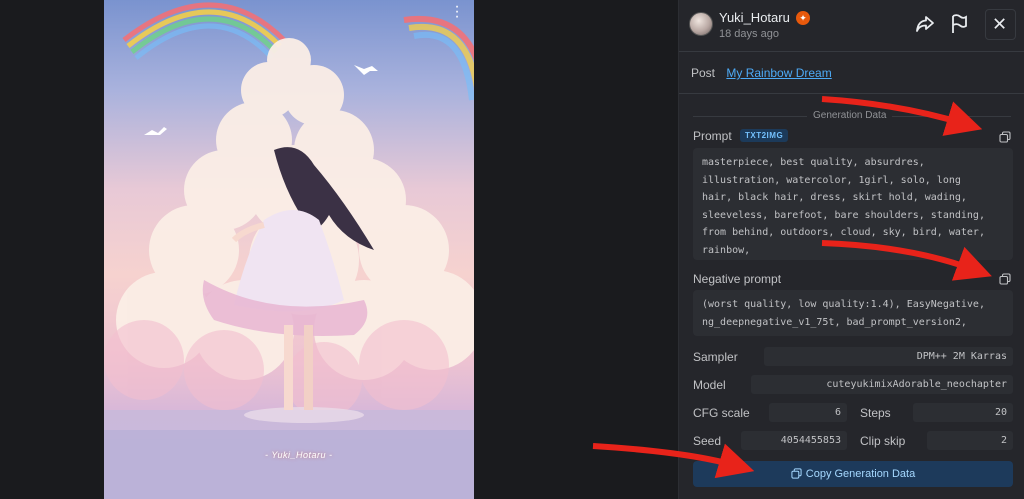  What do you see at coordinates (883, 441) in the screenshot?
I see `clip-skip-label: Clip skip` at bounding box center [883, 441].